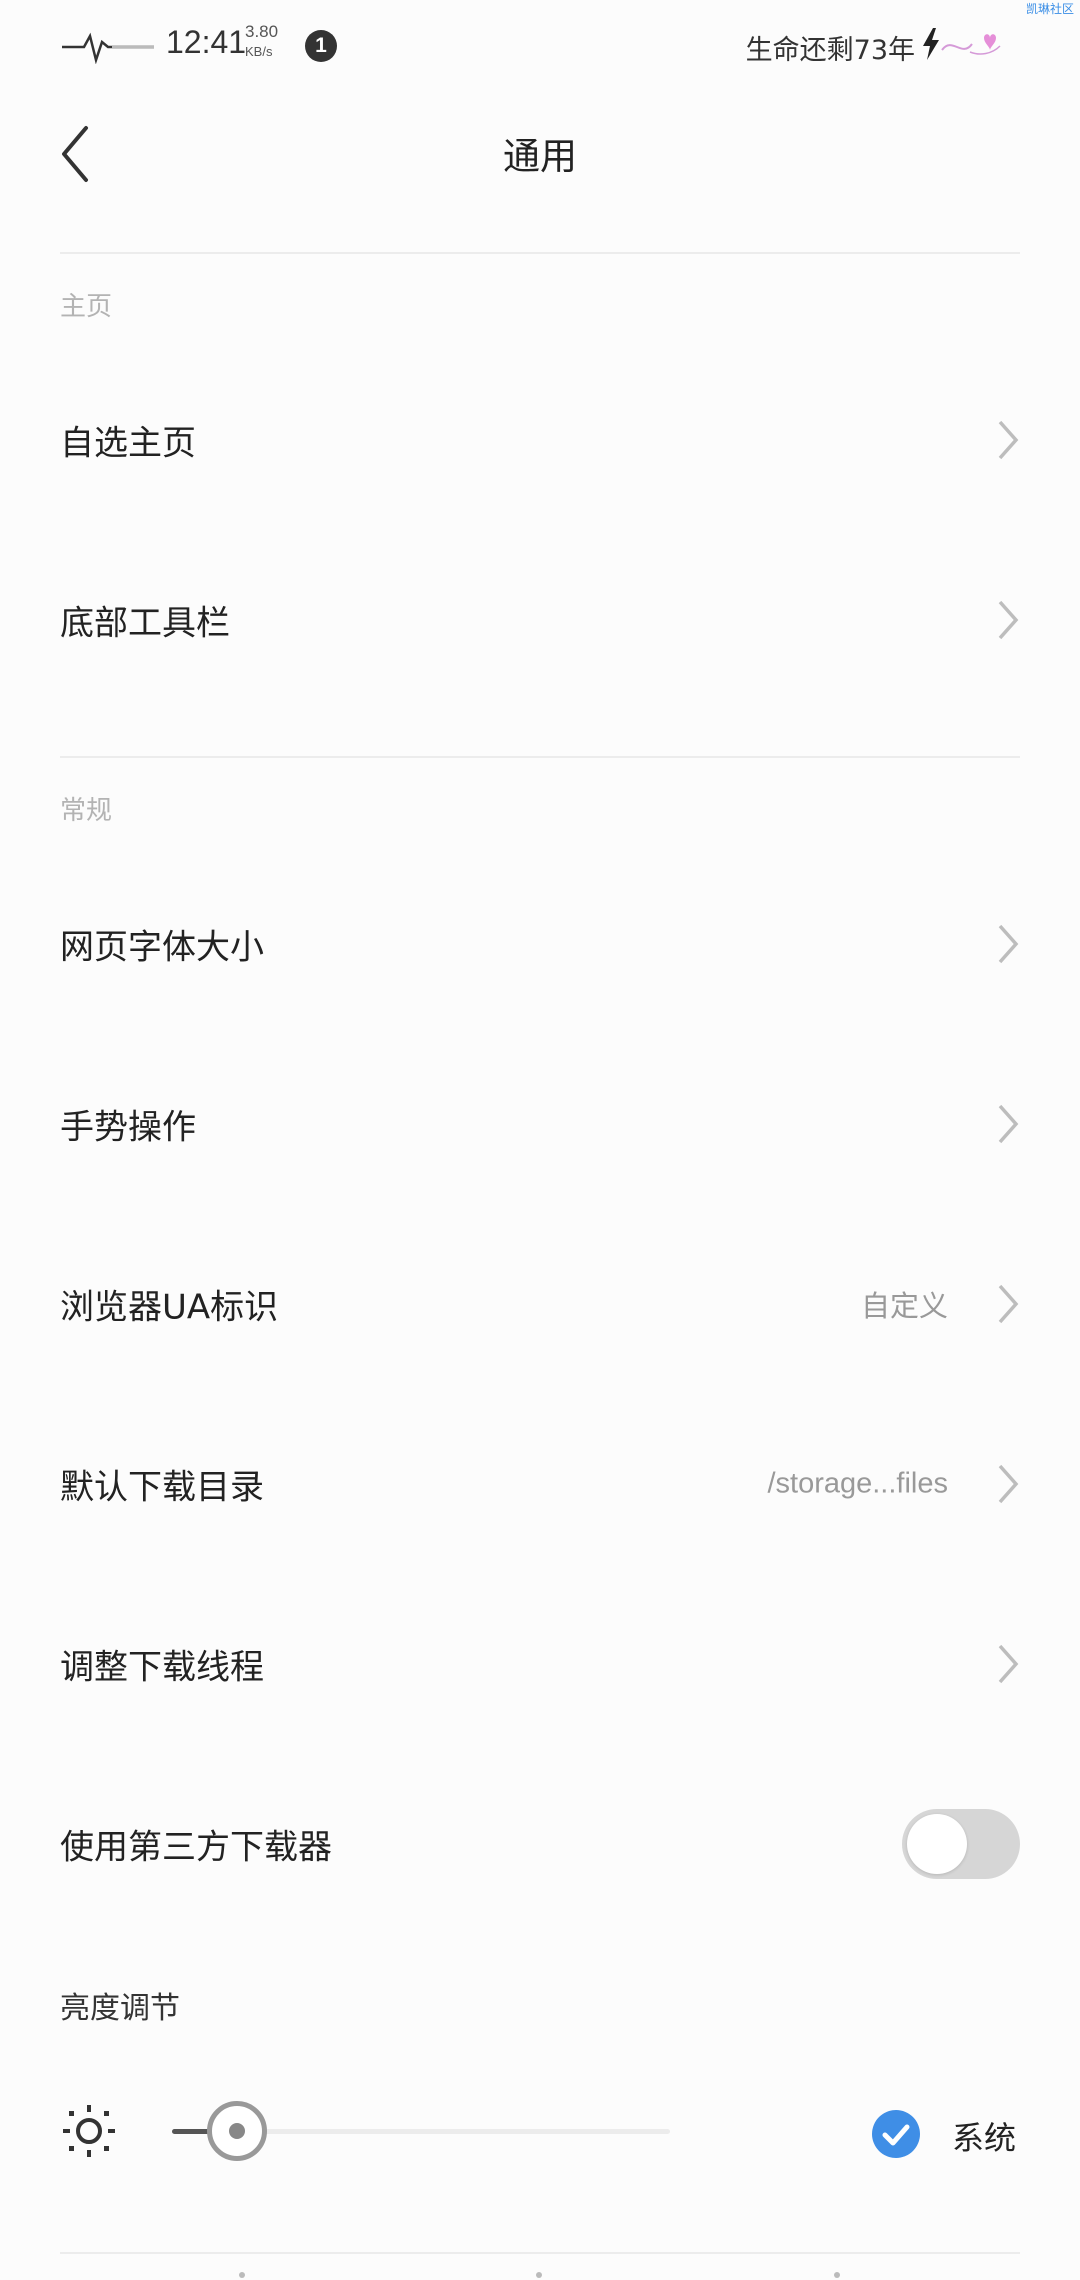 The height and width of the screenshot is (2280, 1080). Describe the element at coordinates (321, 46) in the screenshot. I see `notification-badge: 1` at that location.